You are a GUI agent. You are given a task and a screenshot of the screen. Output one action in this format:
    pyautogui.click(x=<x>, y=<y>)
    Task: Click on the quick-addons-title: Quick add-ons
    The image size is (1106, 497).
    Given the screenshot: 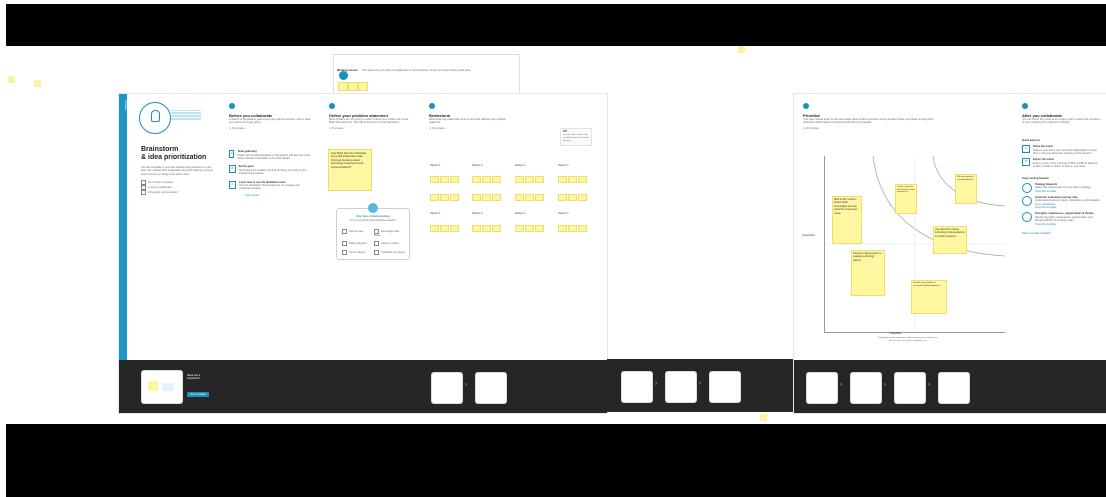 What is the action you would take?
    pyautogui.click(x=1031, y=140)
    